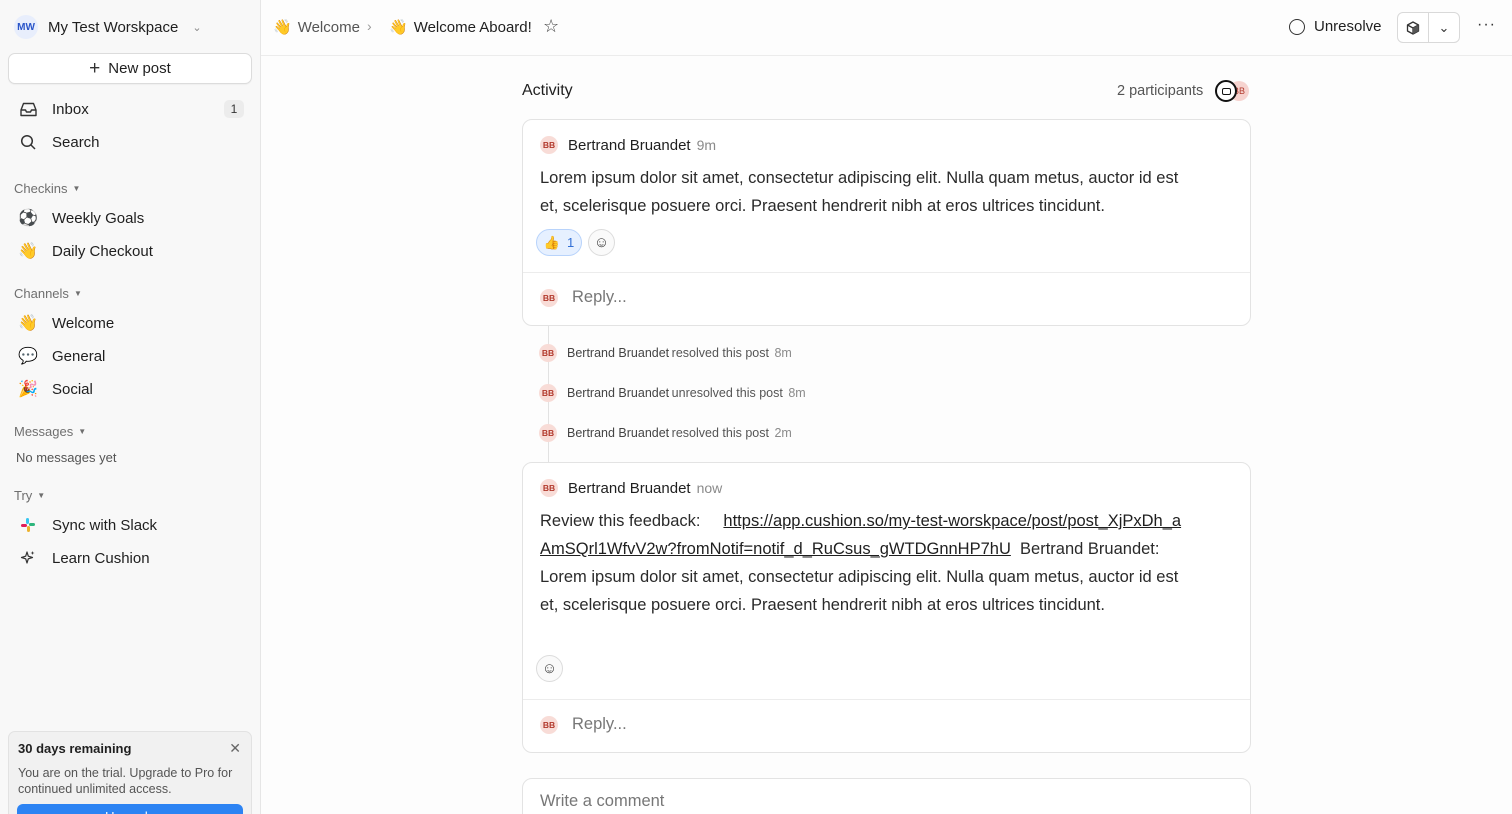  I want to click on sidebar-item-weekly-goals: ⚽ Weekly Goals, so click(130, 218).